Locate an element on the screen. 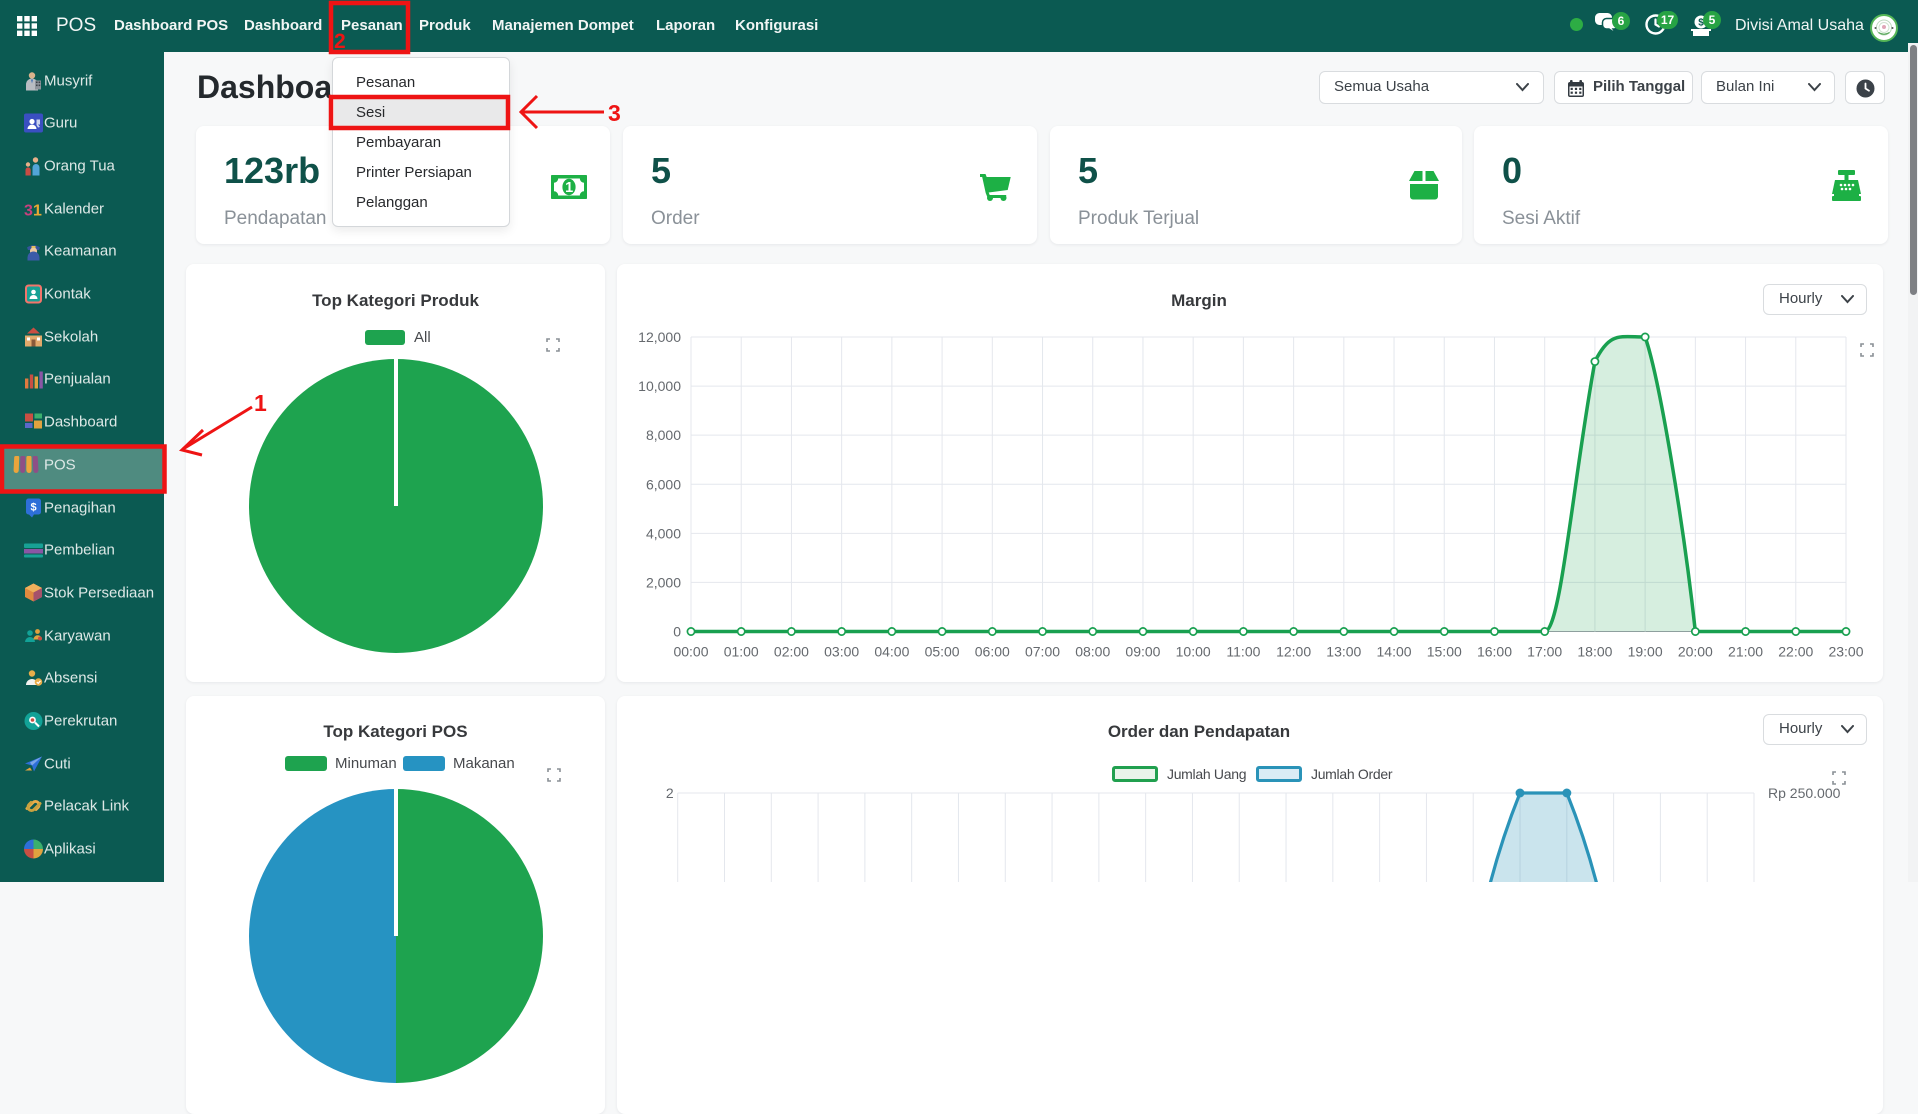  svg-text: 8,000 is located at coordinates (663, 435).